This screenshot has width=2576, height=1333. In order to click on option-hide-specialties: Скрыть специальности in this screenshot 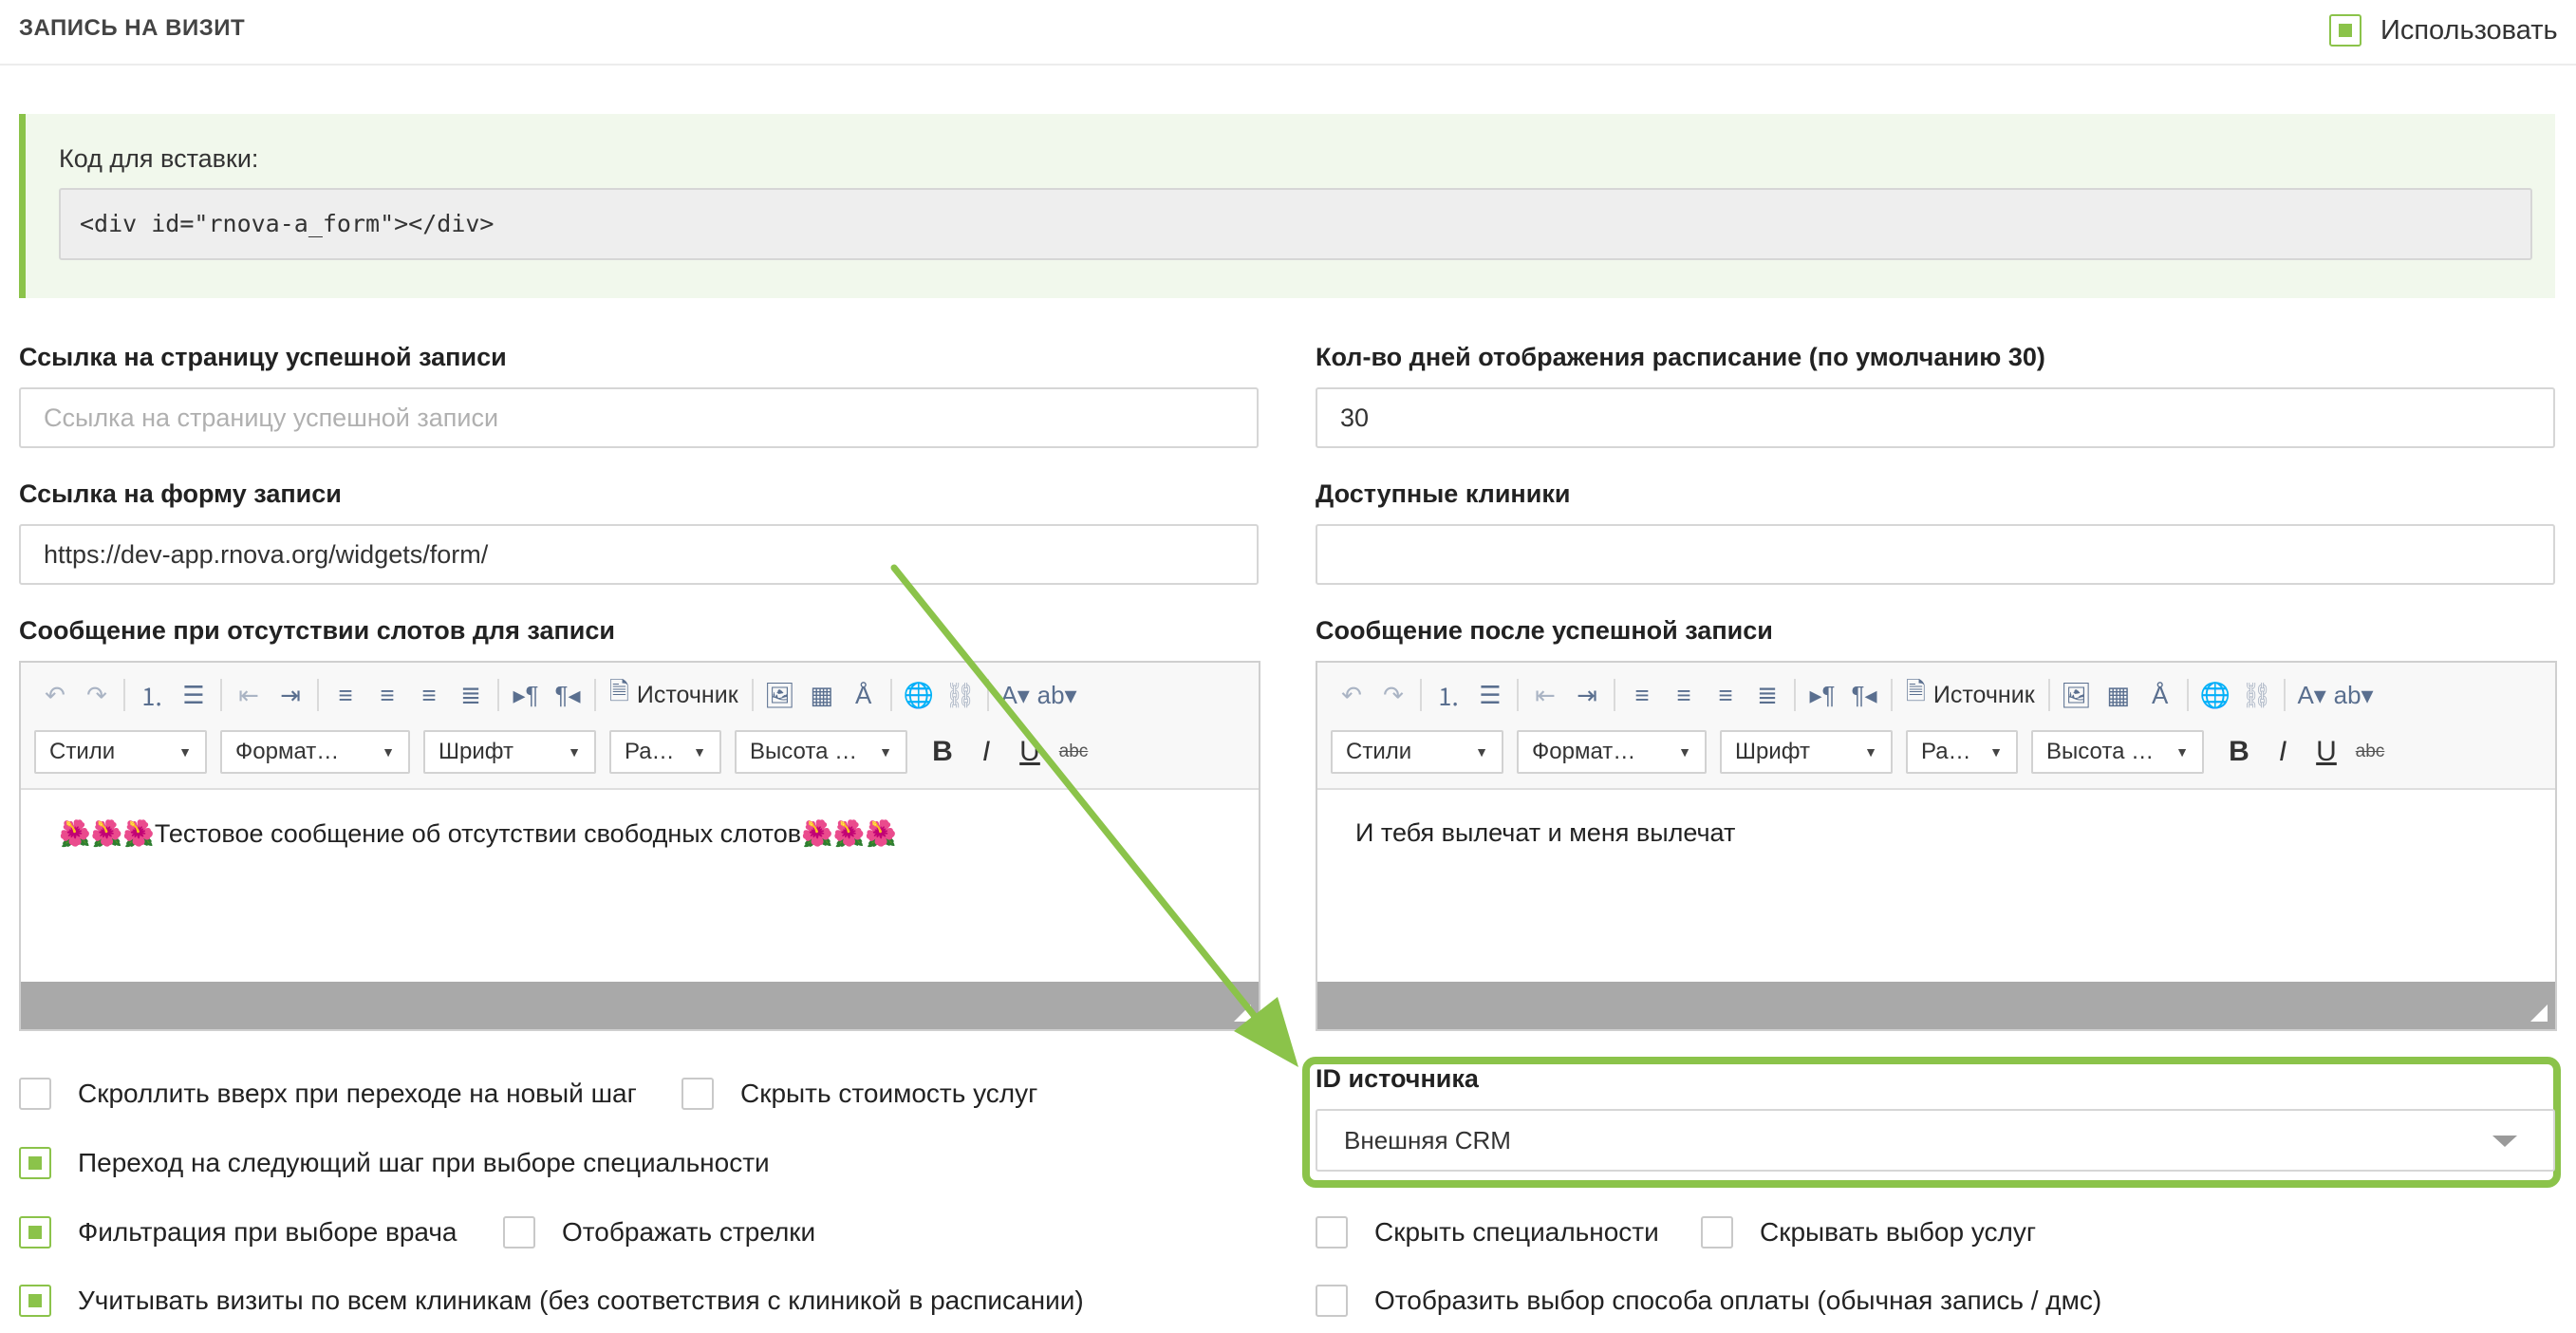, I will do `click(1487, 1232)`.